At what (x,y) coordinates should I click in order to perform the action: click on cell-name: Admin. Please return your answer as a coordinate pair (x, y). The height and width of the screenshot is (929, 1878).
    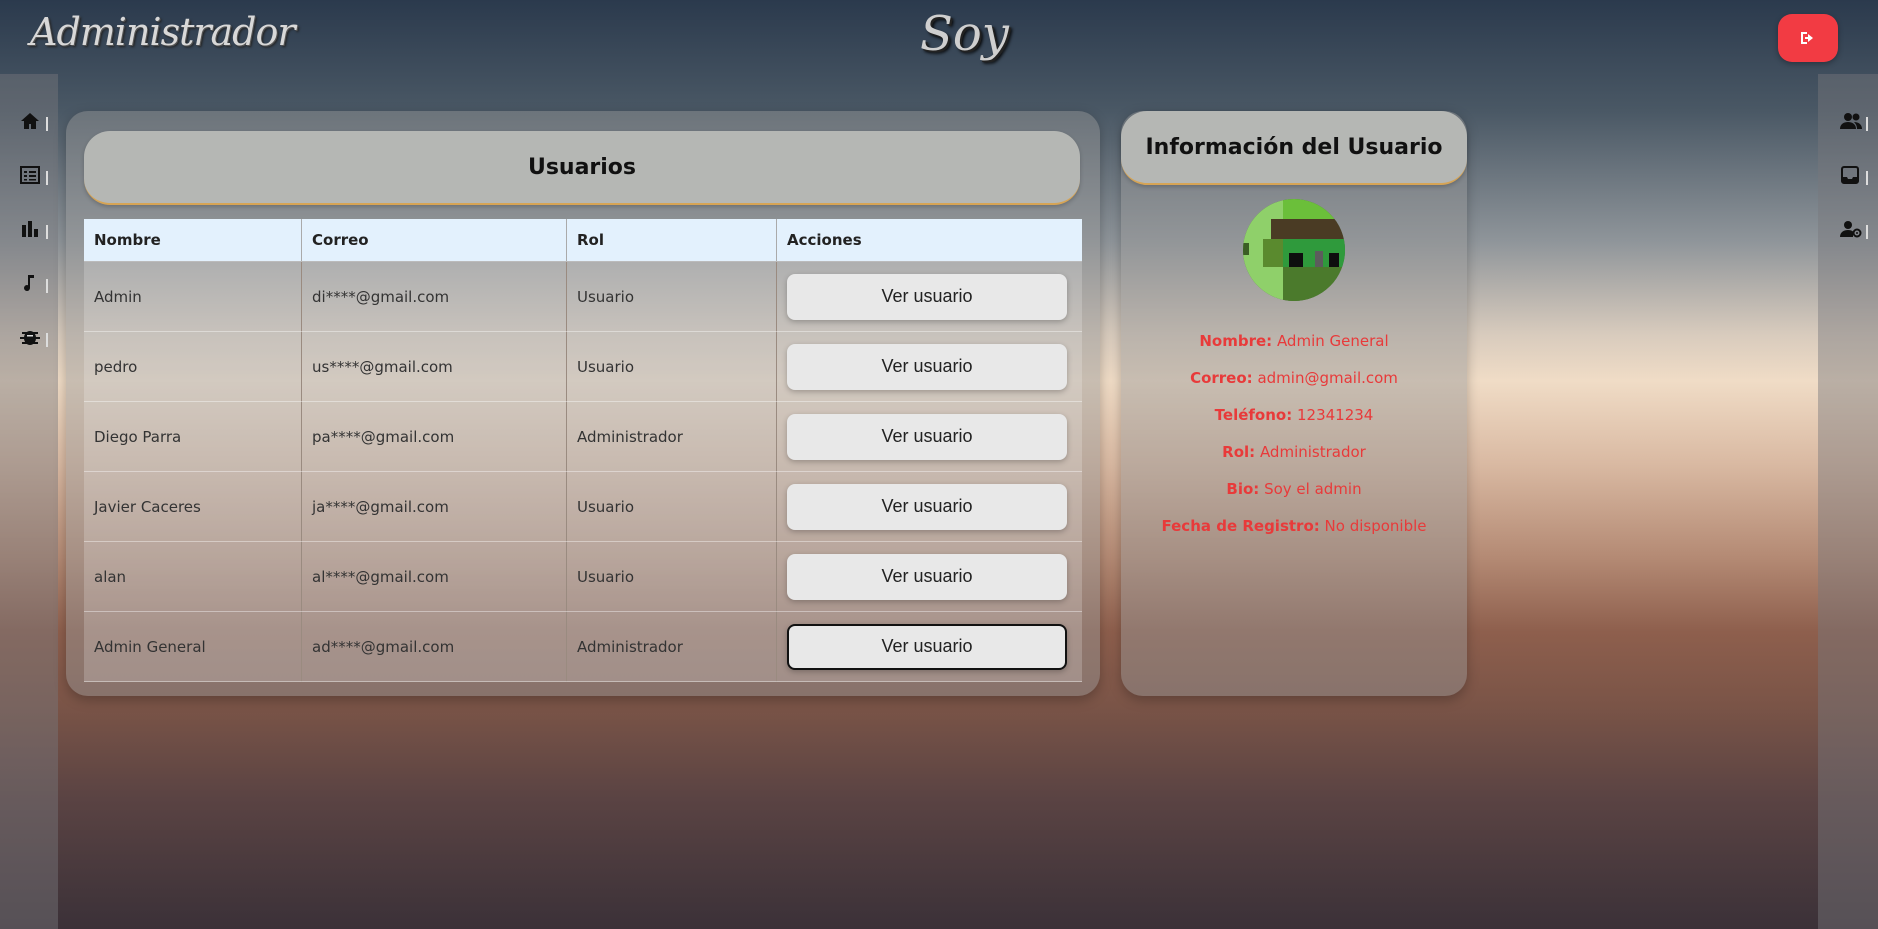
    Looking at the image, I should click on (193, 296).